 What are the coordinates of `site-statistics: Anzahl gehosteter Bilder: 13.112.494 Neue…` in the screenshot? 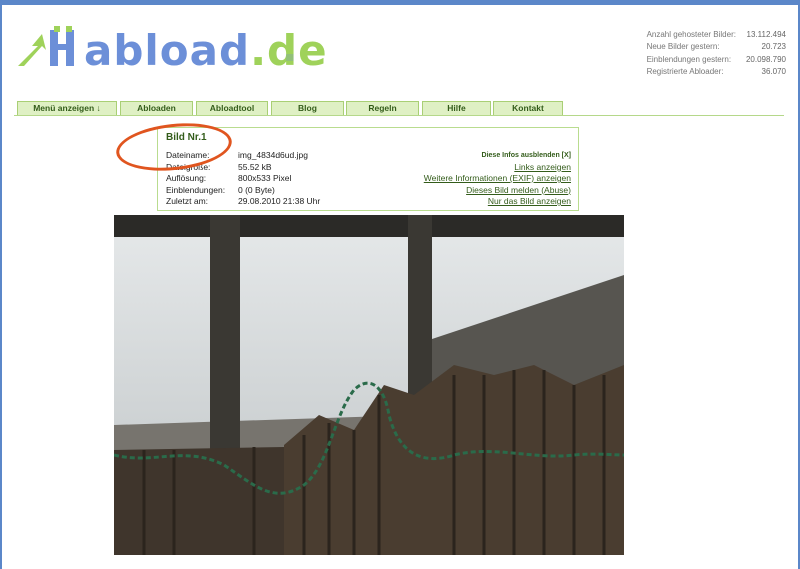 It's located at (716, 54).